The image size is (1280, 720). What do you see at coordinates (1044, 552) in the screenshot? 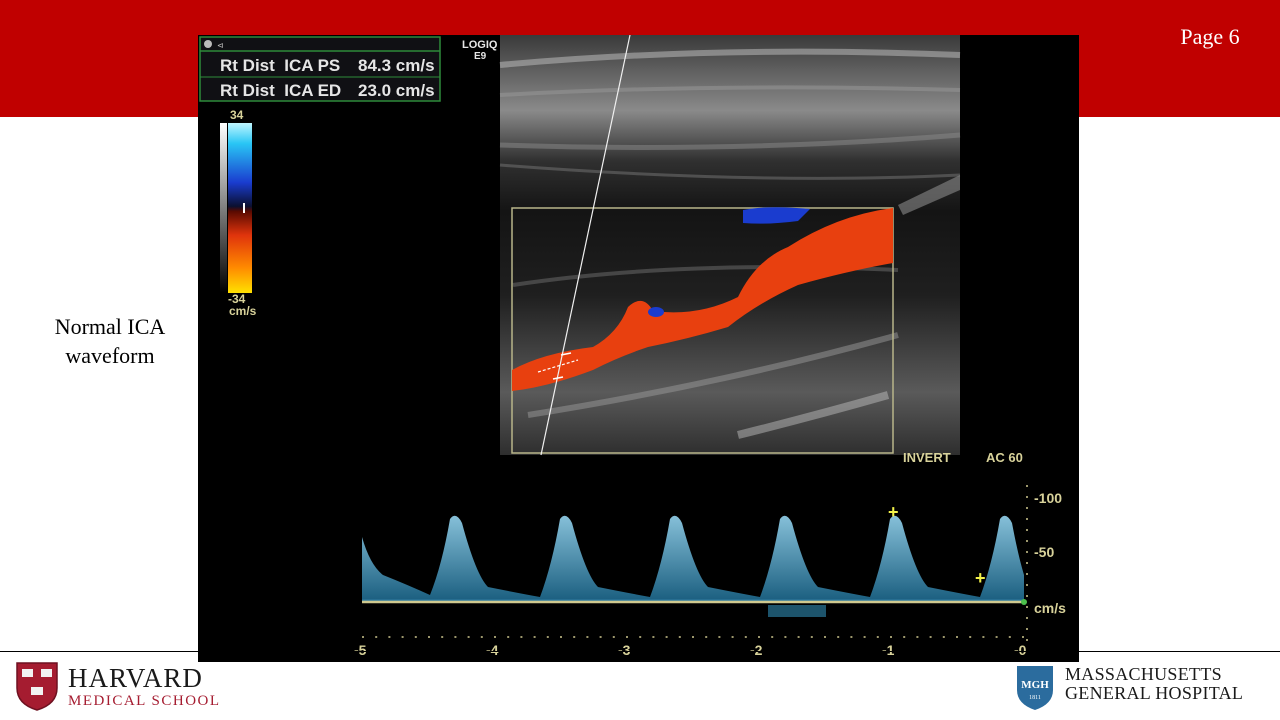
I see `velocity-tick-50: -50` at bounding box center [1044, 552].